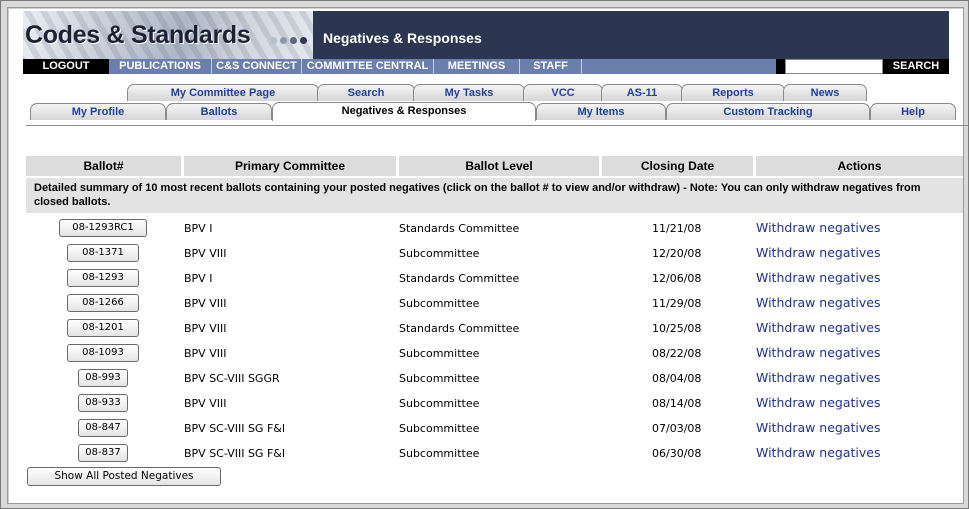  What do you see at coordinates (677, 428) in the screenshot?
I see `closing-date-cell: 07/03/08` at bounding box center [677, 428].